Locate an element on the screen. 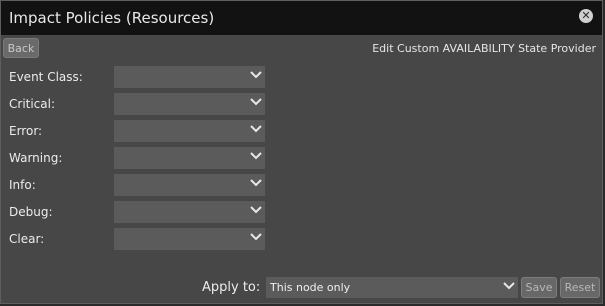 The height and width of the screenshot is (306, 605). save-button: Save is located at coordinates (539, 287).